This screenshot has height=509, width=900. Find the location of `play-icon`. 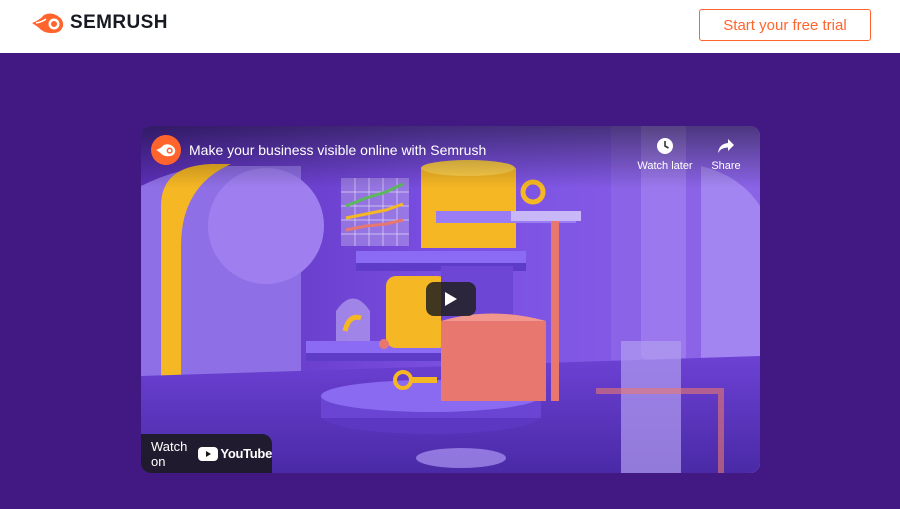

play-icon is located at coordinates (451, 299).